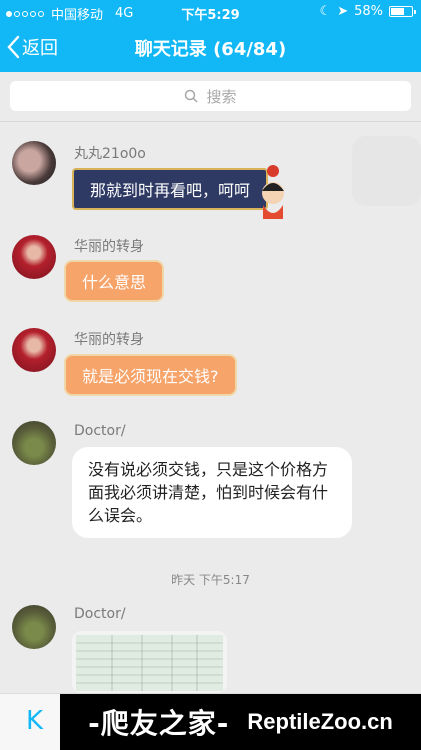 The image size is (421, 750). What do you see at coordinates (110, 154) in the screenshot?
I see `sender-name: 丸丸21o0o` at bounding box center [110, 154].